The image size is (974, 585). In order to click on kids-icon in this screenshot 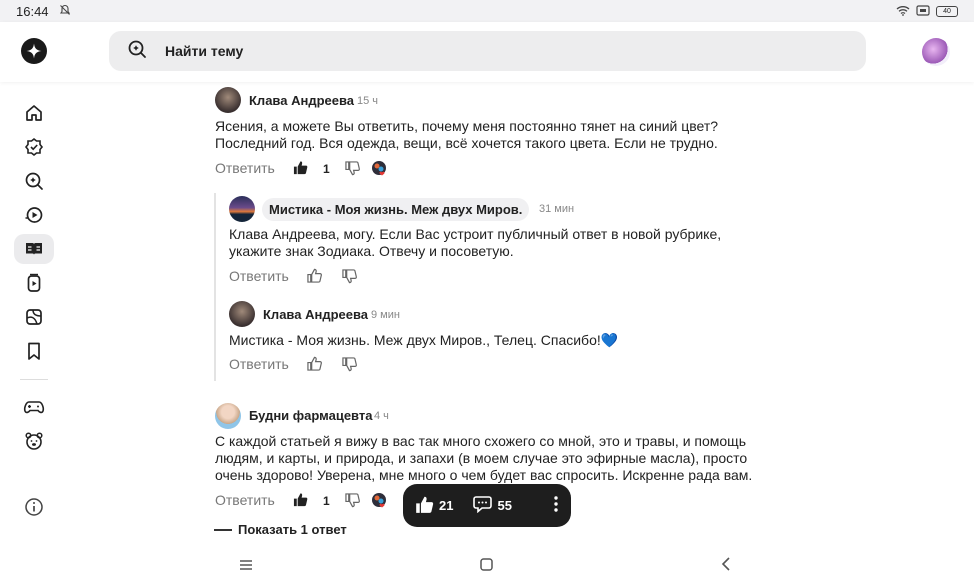, I will do `click(34, 441)`.